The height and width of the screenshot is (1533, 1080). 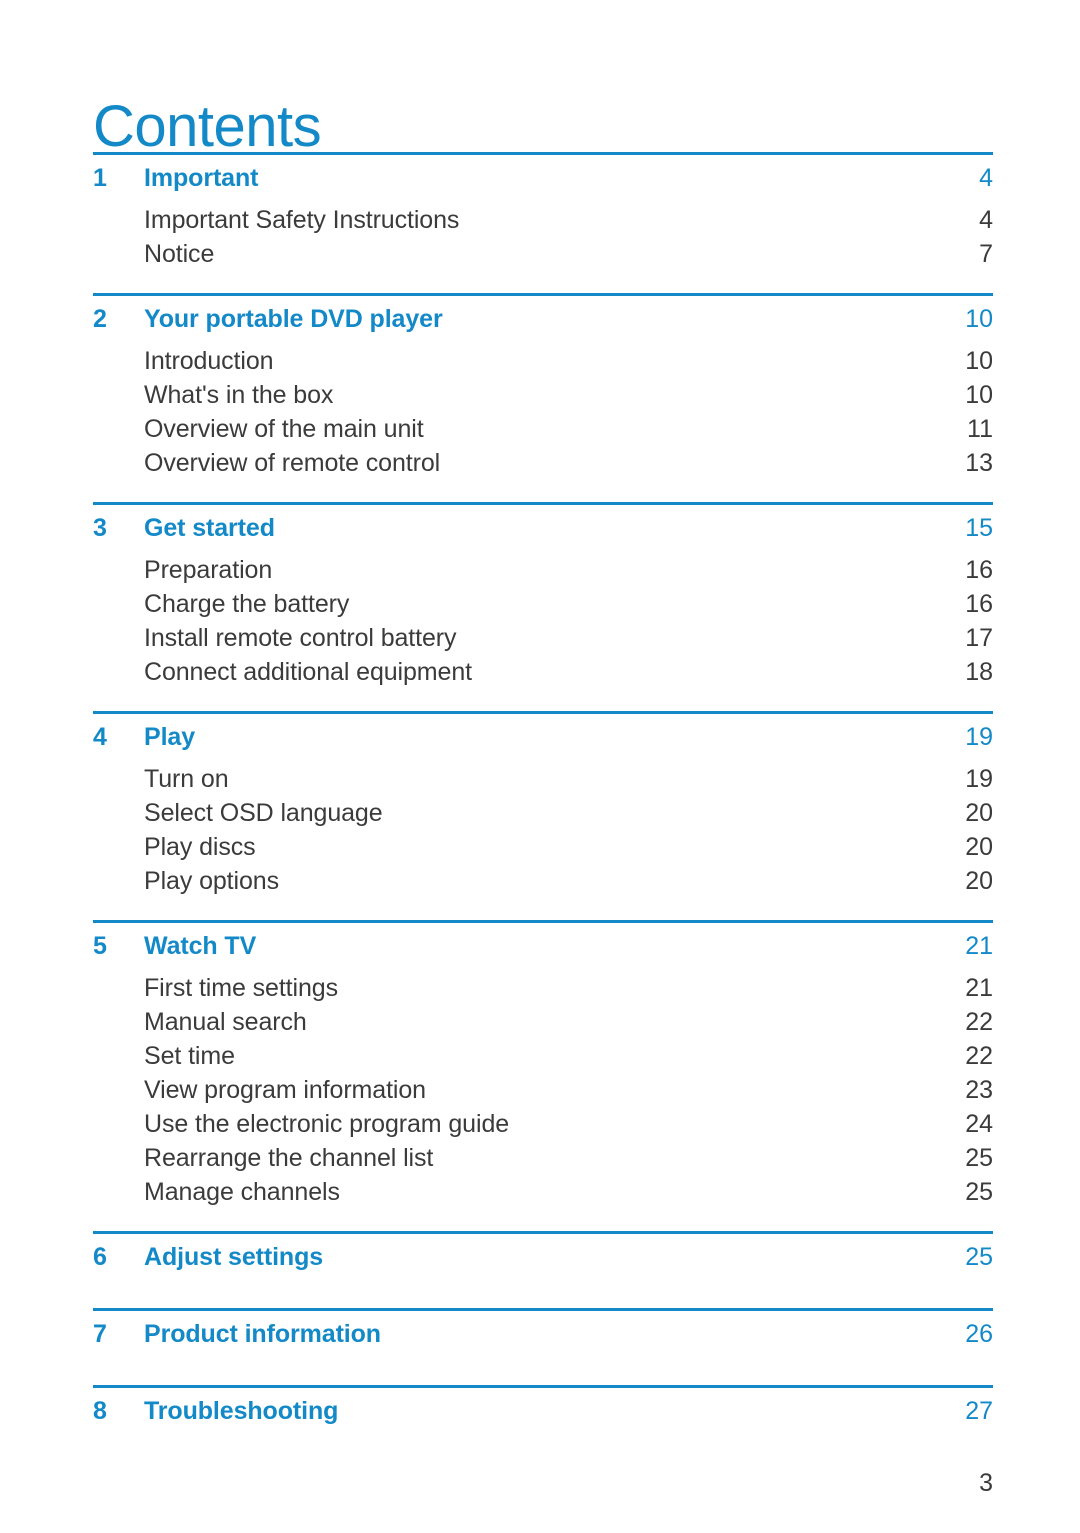 What do you see at coordinates (300, 638) in the screenshot?
I see `subitem-title: Install remote control battery` at bounding box center [300, 638].